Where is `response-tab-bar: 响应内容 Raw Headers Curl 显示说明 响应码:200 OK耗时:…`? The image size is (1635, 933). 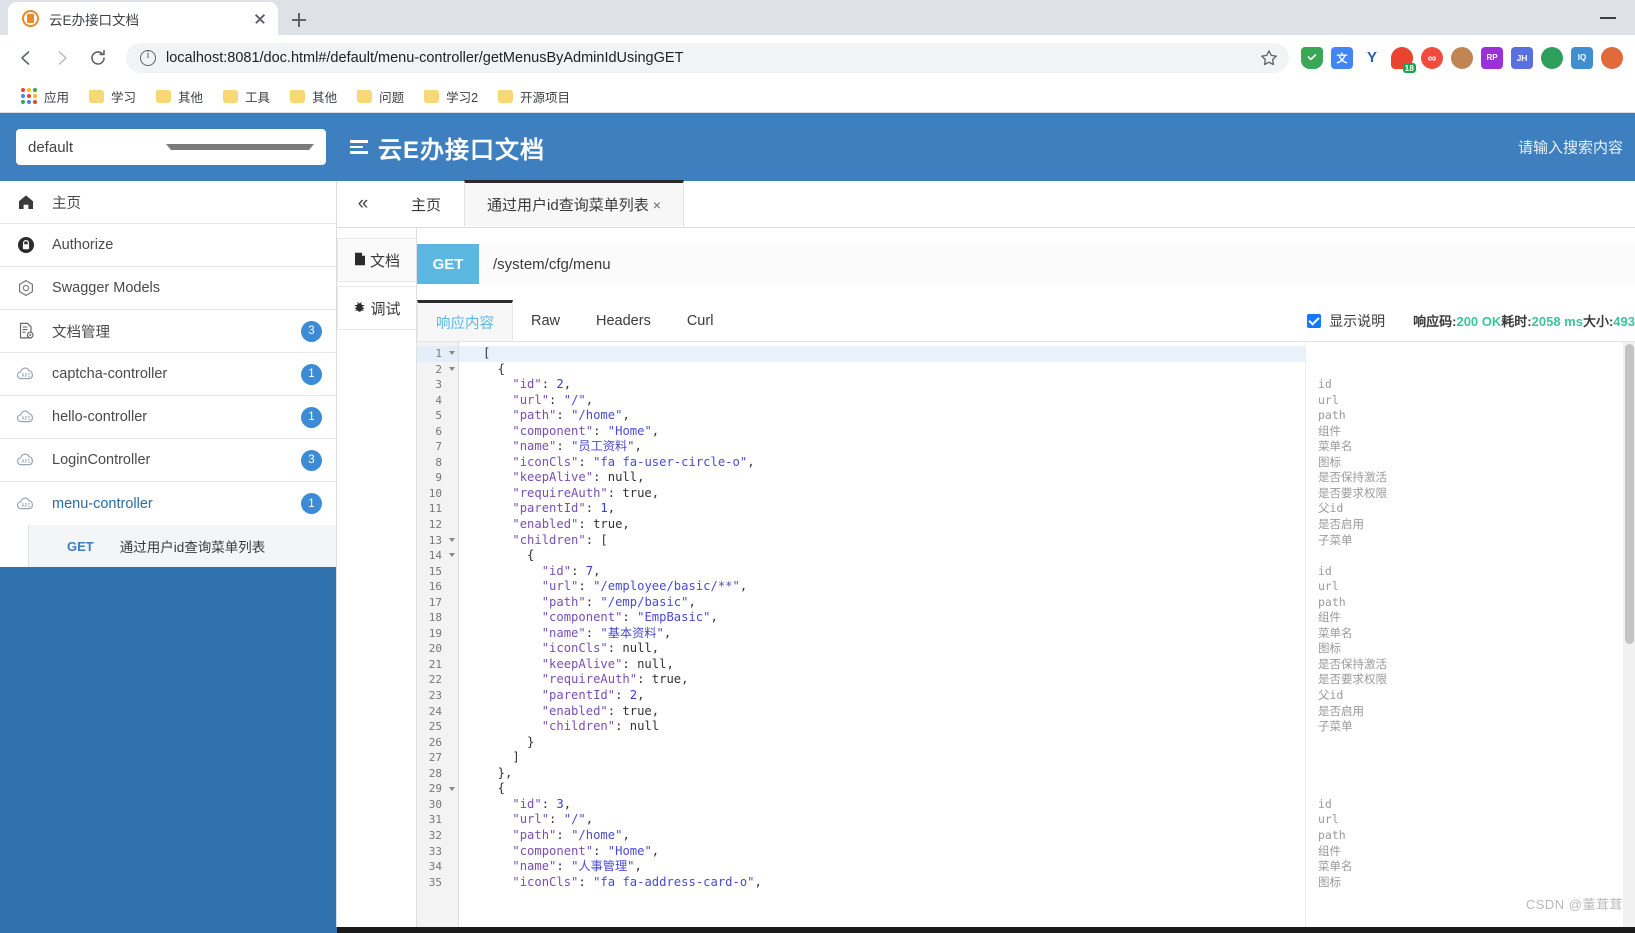 response-tab-bar: 响应内容 Raw Headers Curl 显示说明 响应码:200 OK耗时:… is located at coordinates (1026, 321).